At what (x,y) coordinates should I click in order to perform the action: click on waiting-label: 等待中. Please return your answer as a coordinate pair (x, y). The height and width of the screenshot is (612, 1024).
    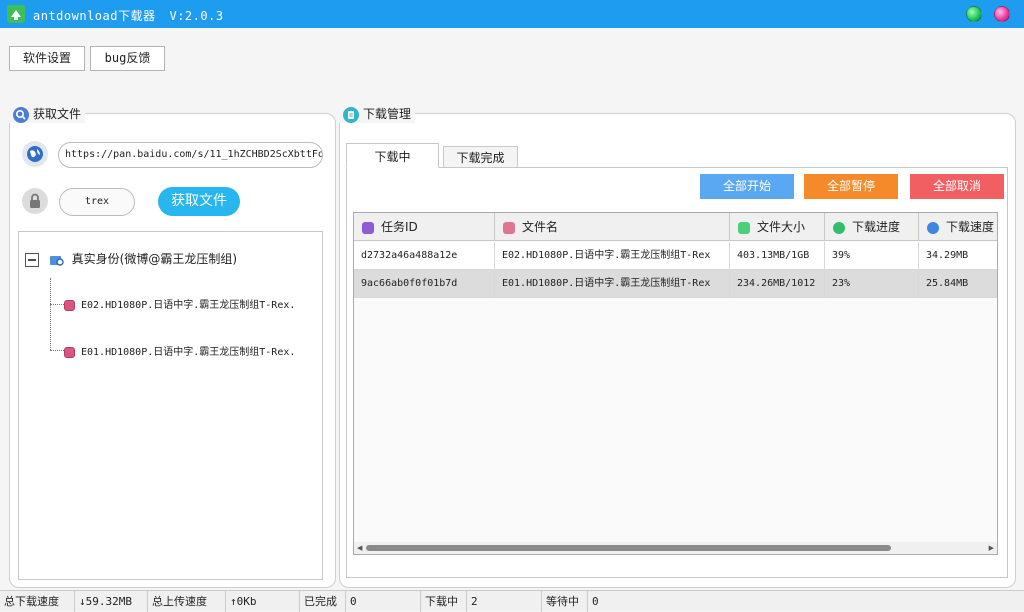
    Looking at the image, I should click on (565, 601).